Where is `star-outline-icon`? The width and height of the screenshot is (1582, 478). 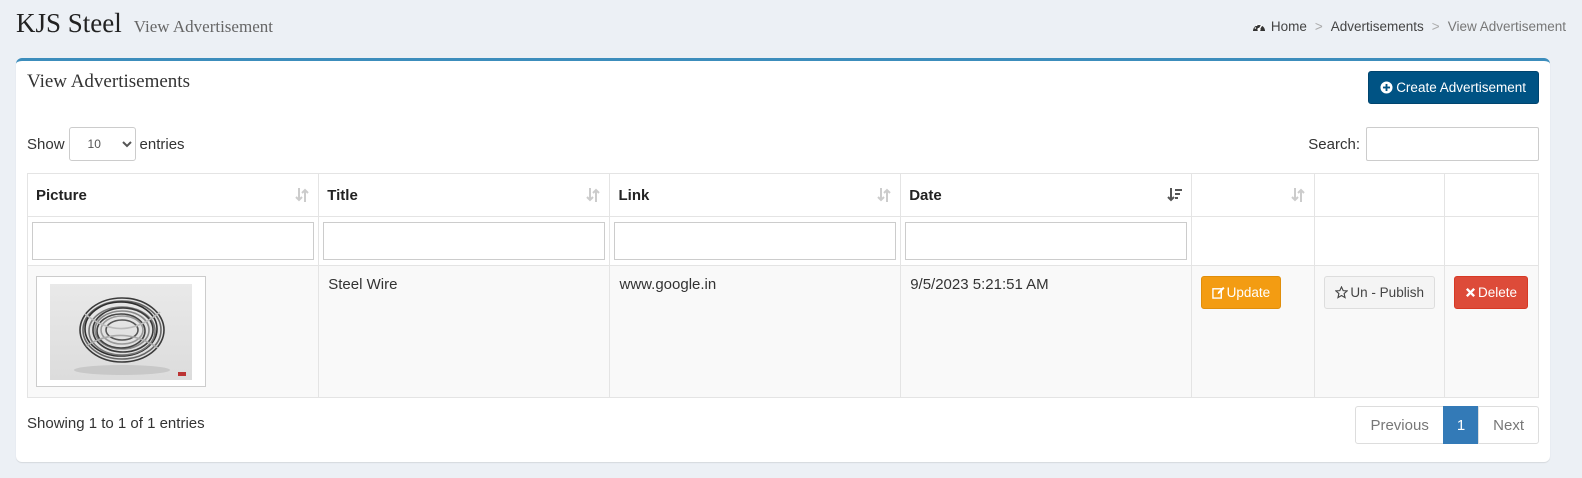
star-outline-icon is located at coordinates (1342, 292).